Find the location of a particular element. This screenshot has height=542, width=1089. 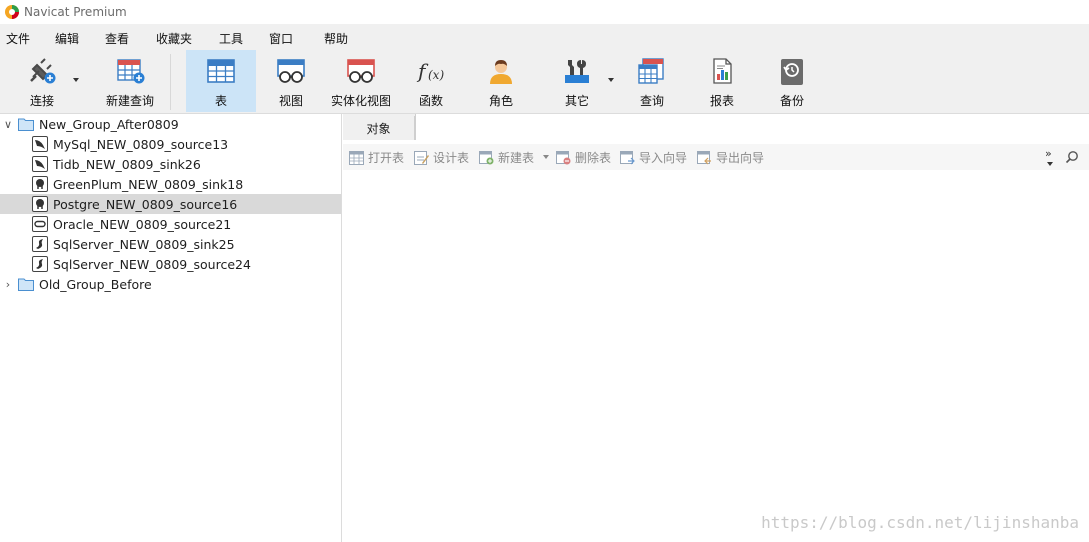

menu-edit: 编辑 is located at coordinates (67, 38).